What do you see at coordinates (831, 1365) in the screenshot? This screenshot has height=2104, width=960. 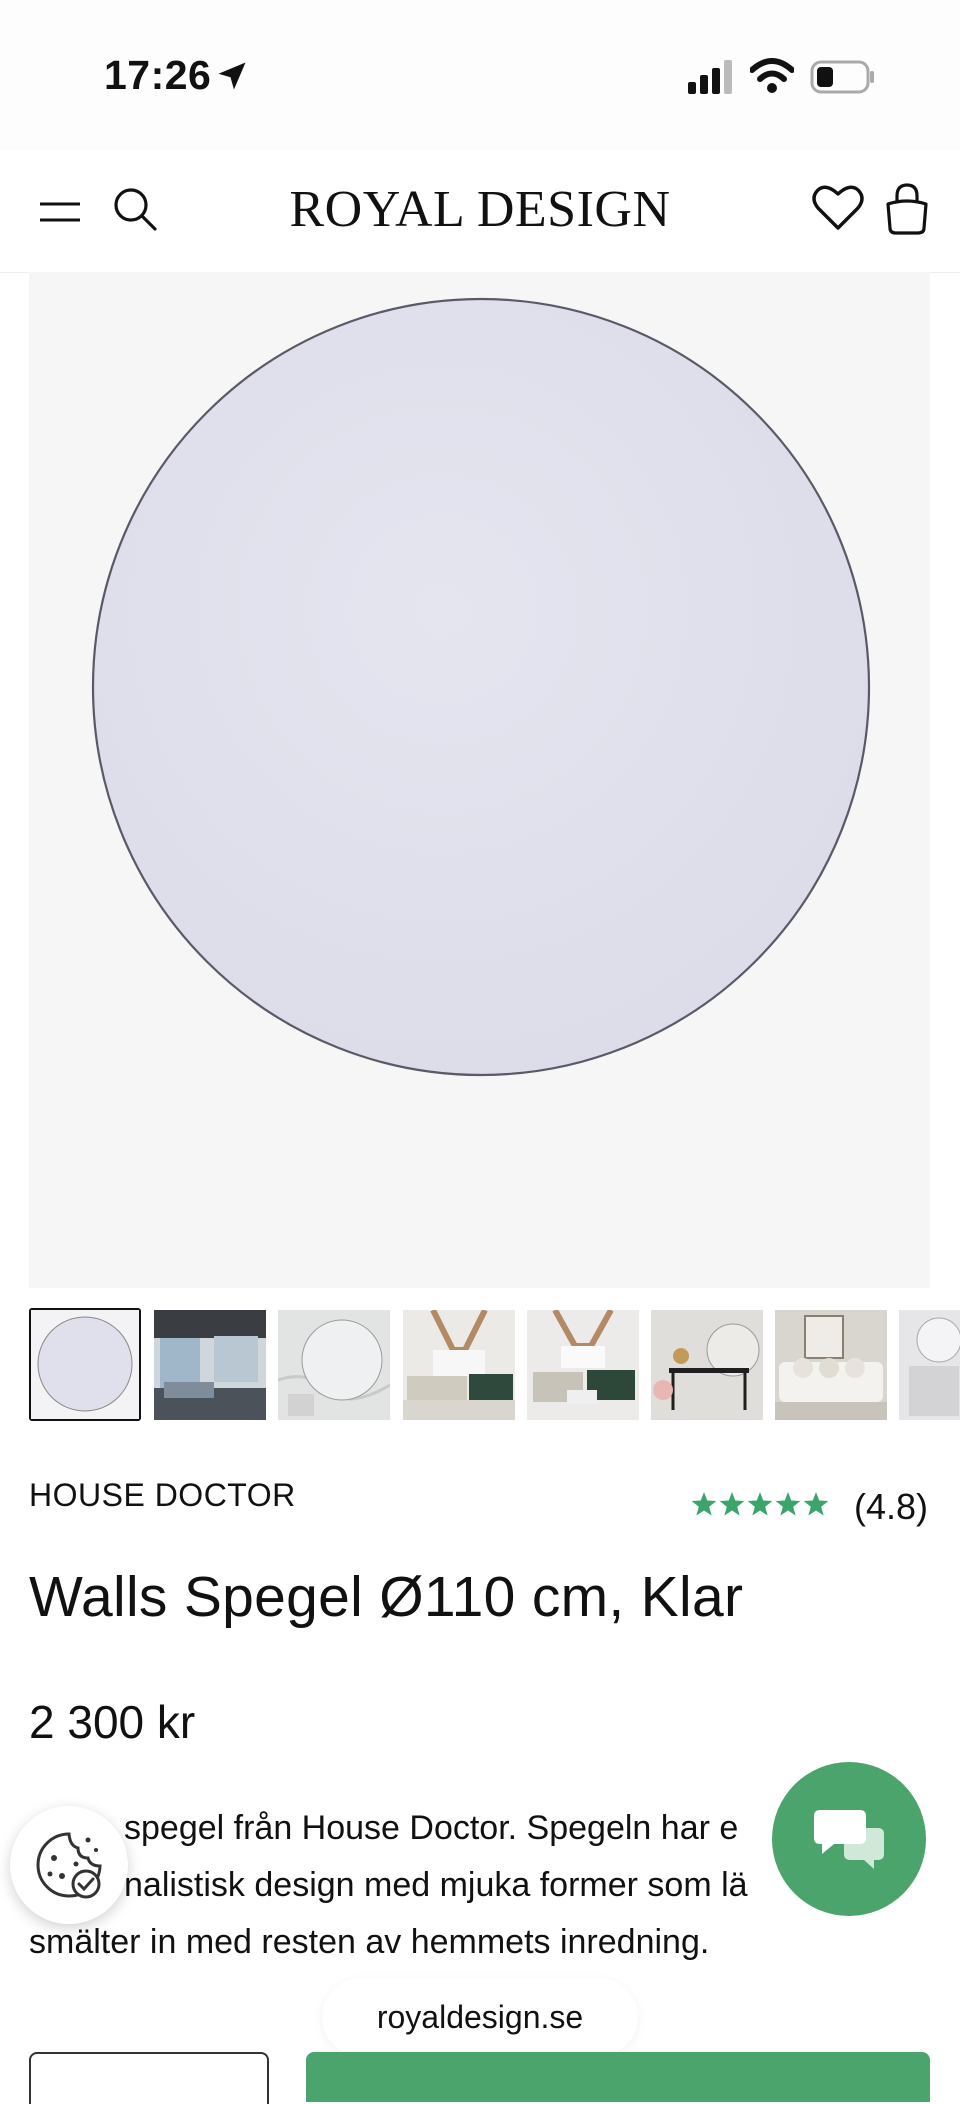 I see `thumb-white-sofa` at bounding box center [831, 1365].